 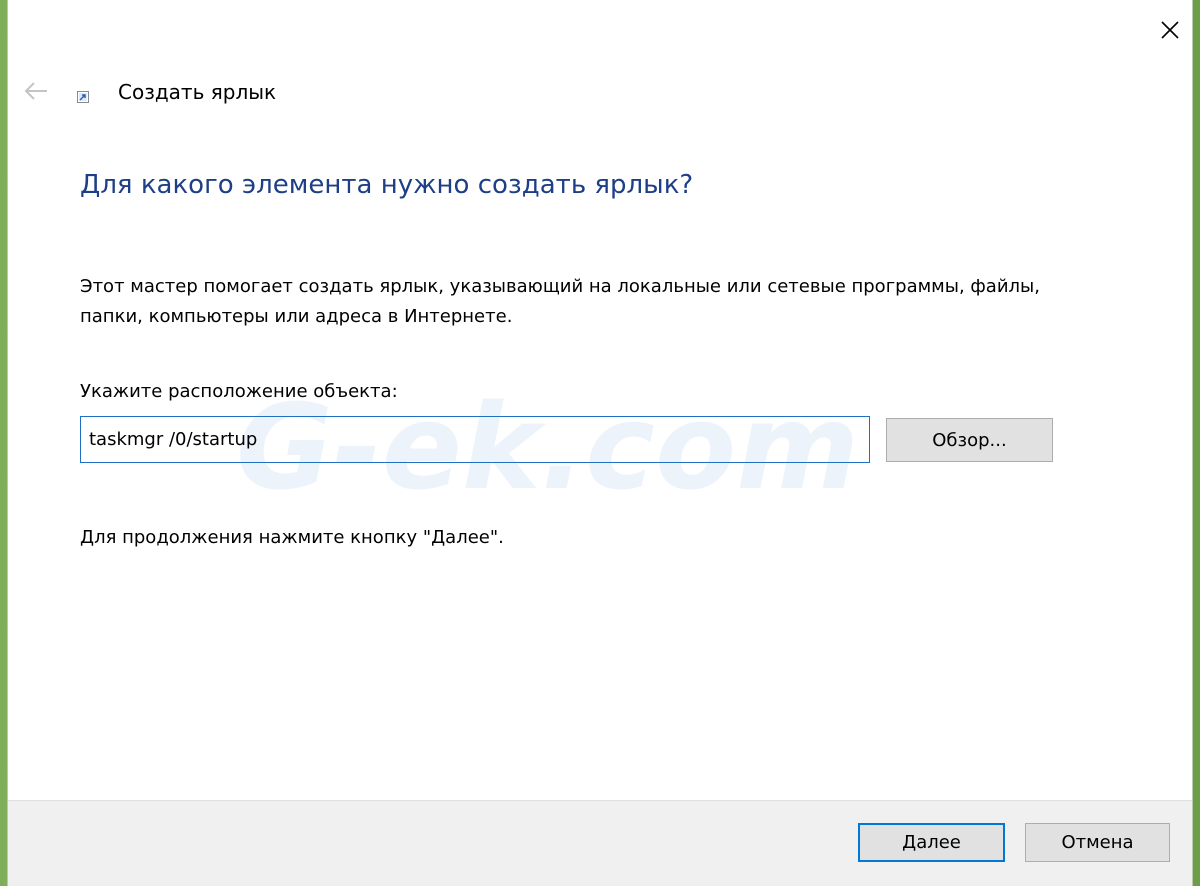 I want to click on cancel-button: Отмена, so click(x=1097, y=842).